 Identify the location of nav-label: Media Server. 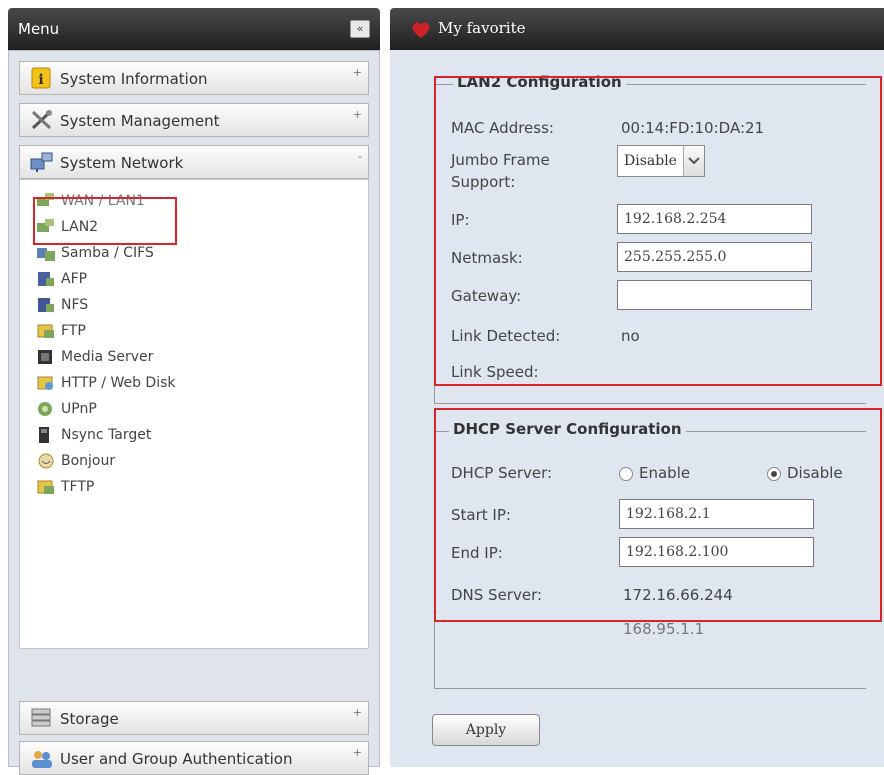
(107, 357).